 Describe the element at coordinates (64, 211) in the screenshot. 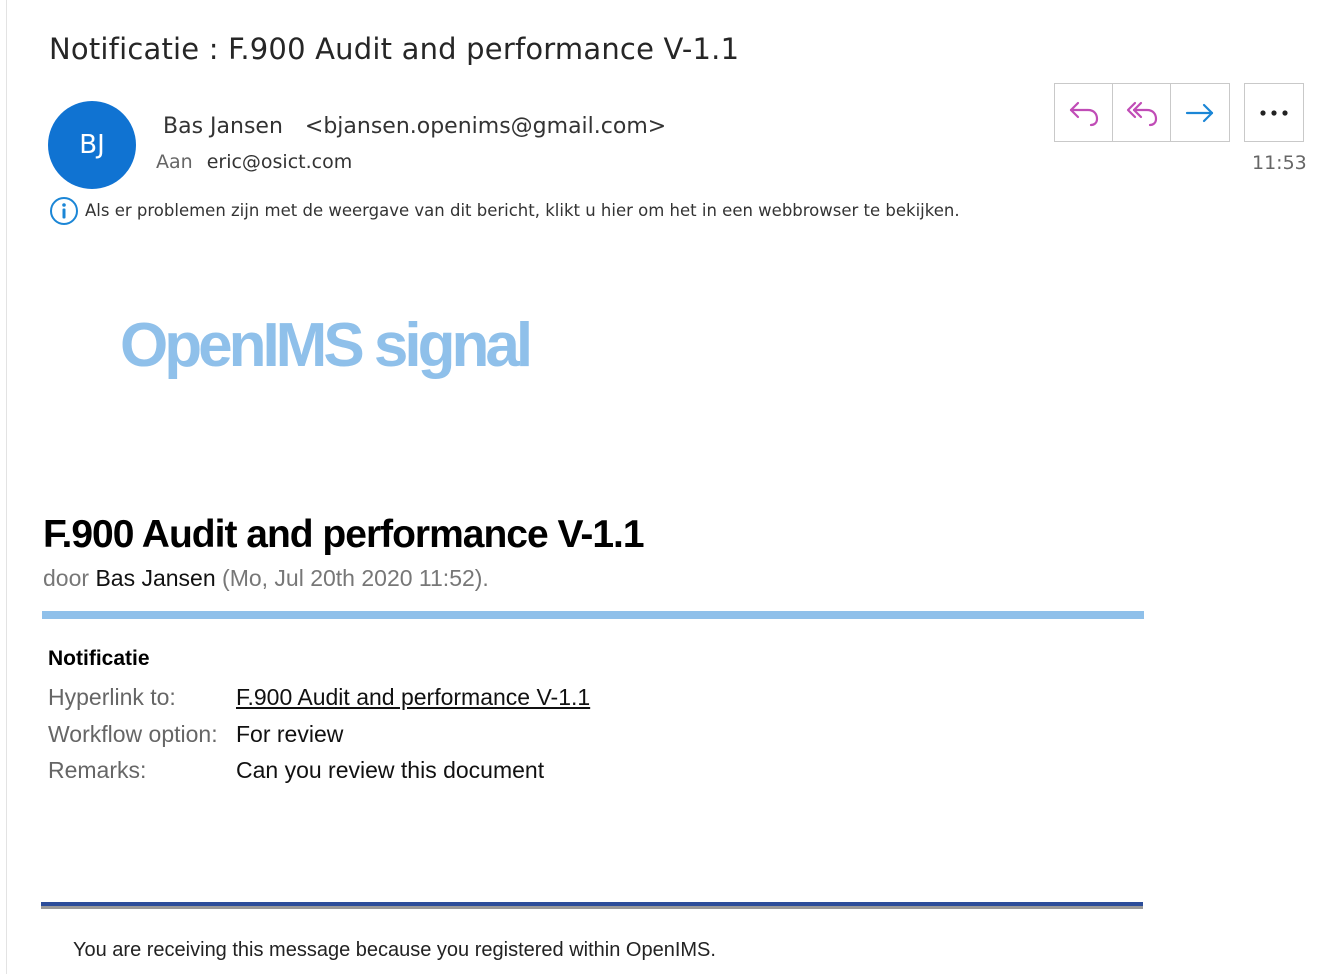

I see `info-icon` at that location.